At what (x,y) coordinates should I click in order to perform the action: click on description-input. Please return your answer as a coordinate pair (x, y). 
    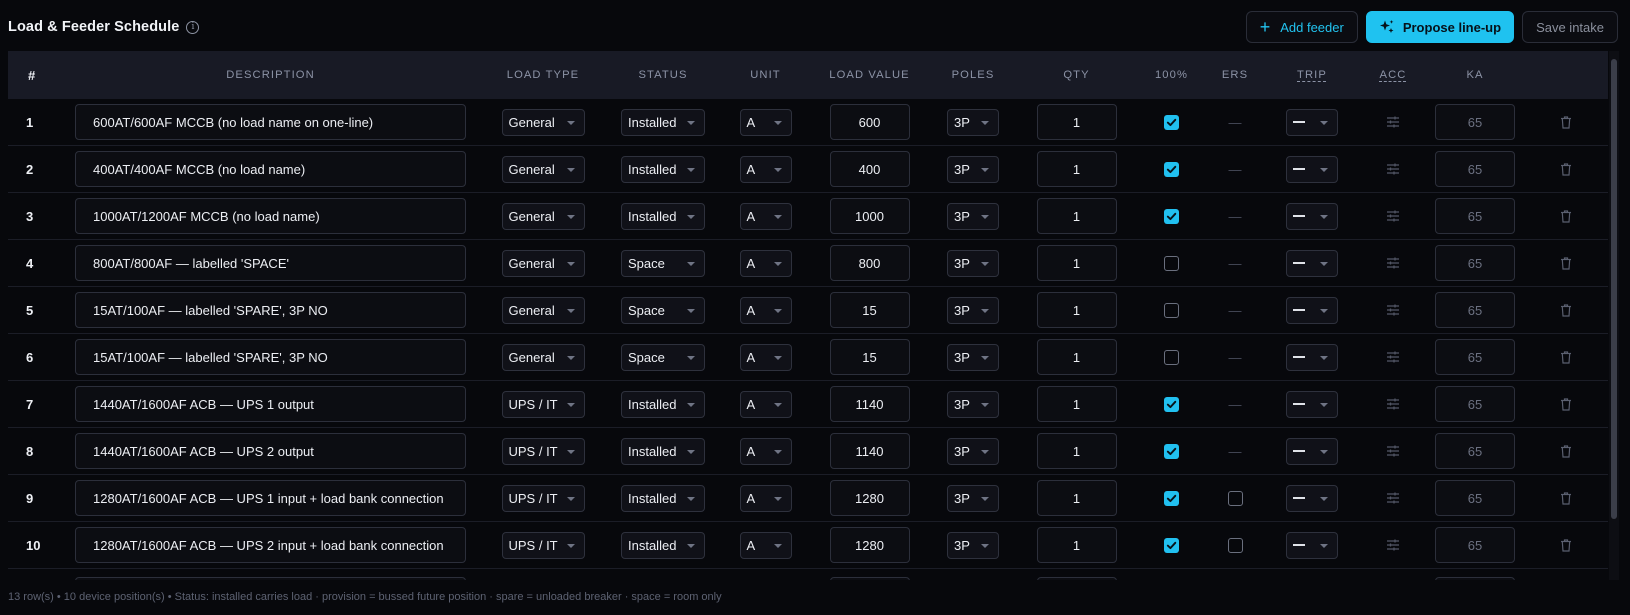
    Looking at the image, I should click on (270, 578).